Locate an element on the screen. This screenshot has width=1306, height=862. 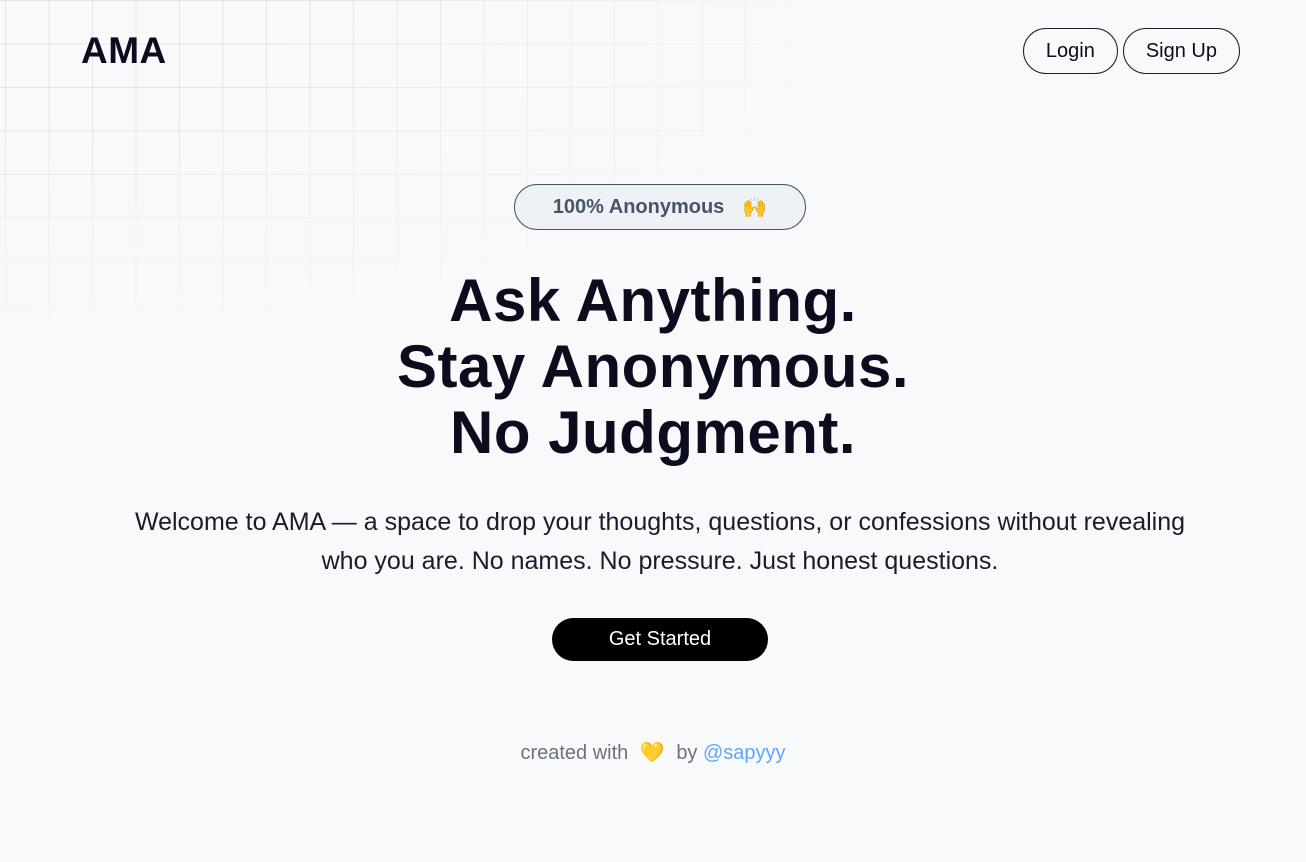
header-nav: Login Sign Up is located at coordinates (1131, 51).